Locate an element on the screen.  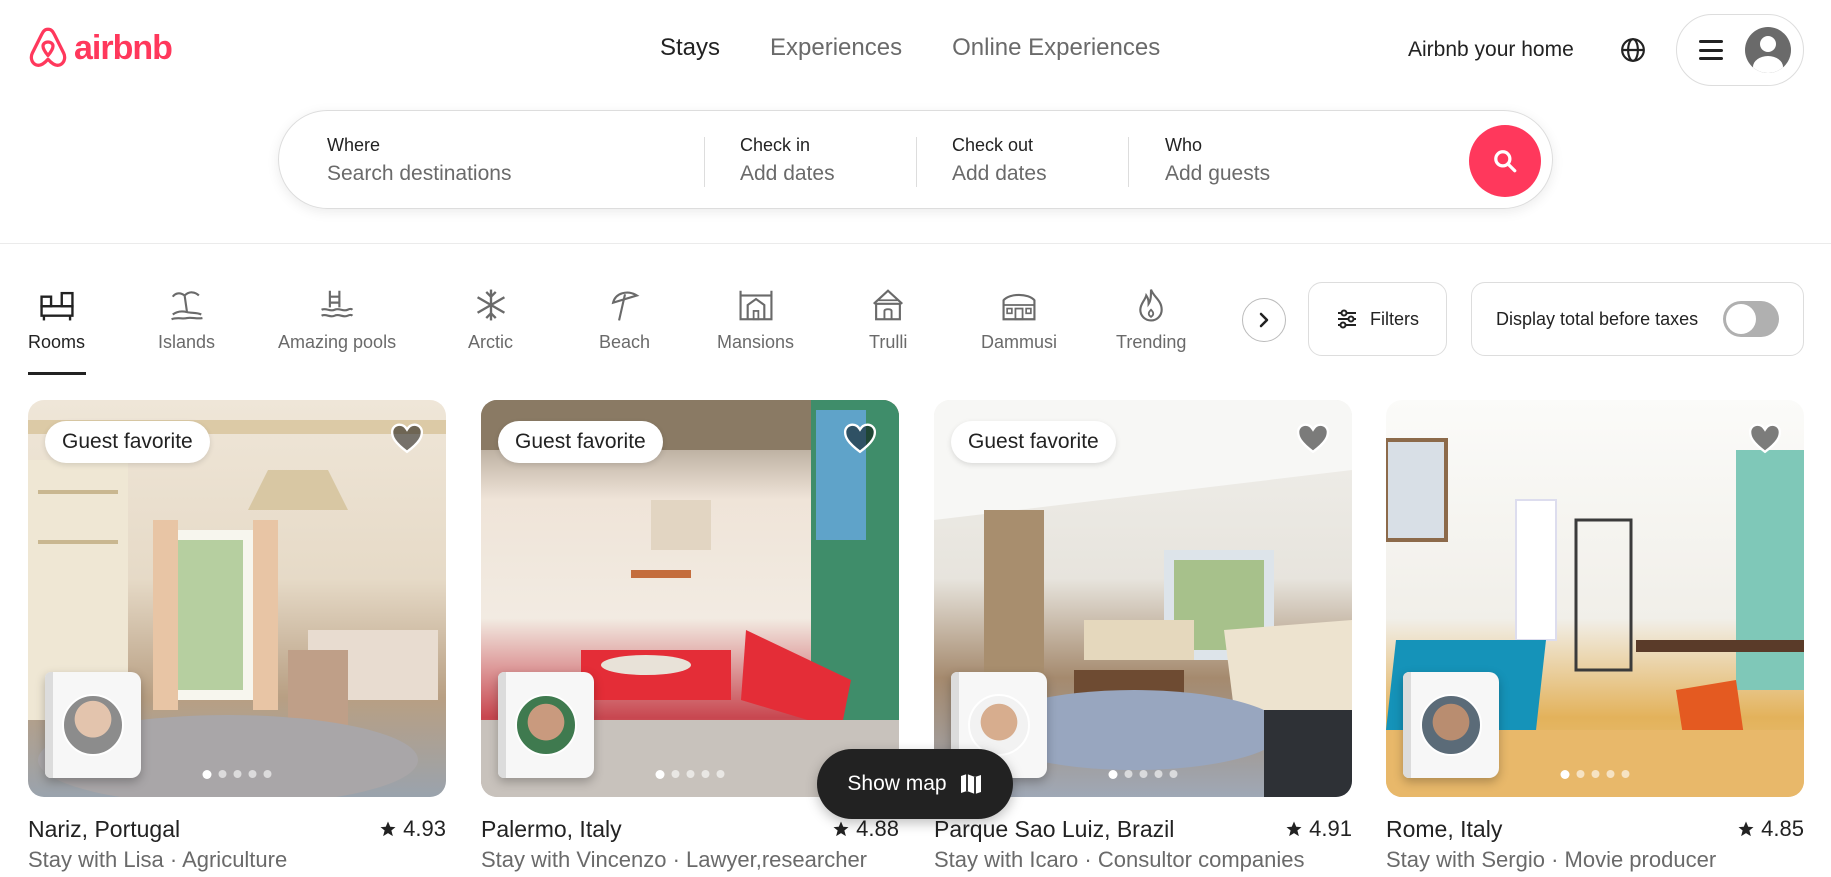
tab-experiences: Experiences is located at coordinates (836, 48).